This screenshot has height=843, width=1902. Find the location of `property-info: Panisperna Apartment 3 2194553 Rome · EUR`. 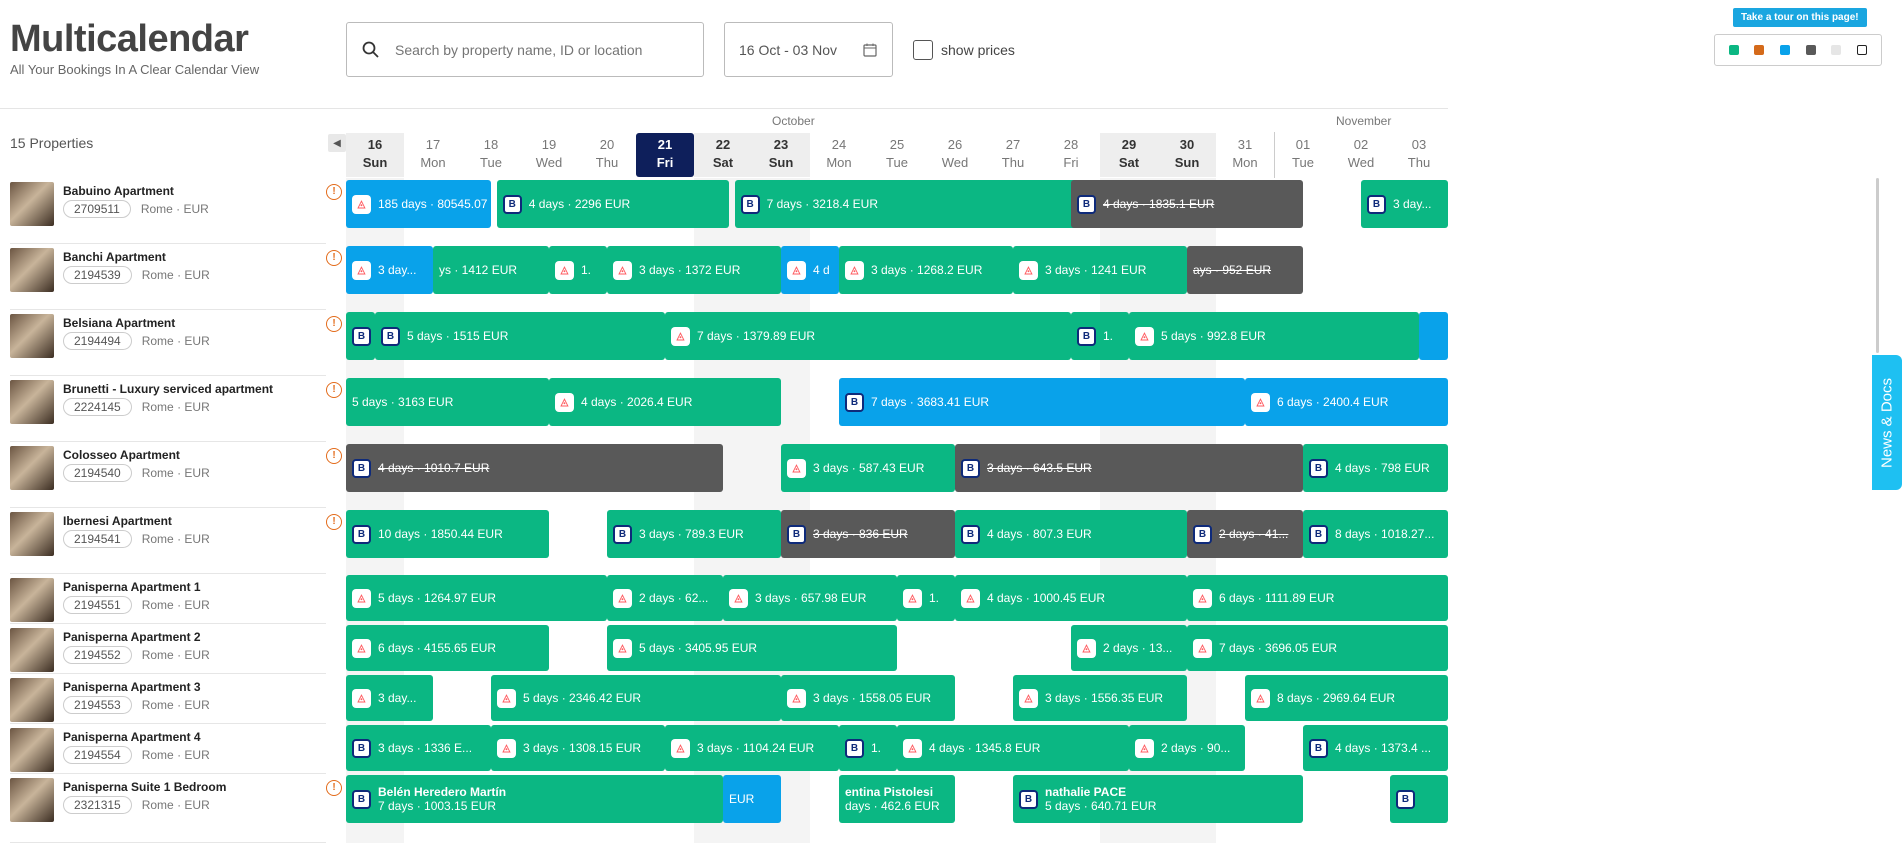

property-info: Panisperna Apartment 3 2194553 Rome · EUR is located at coordinates (175, 699).